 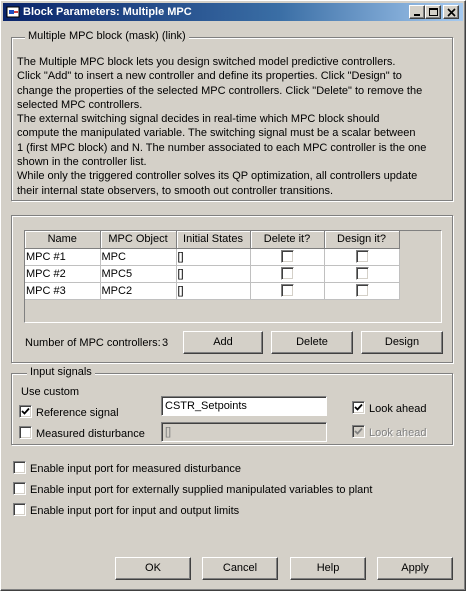 What do you see at coordinates (80, 104) in the screenshot?
I see `description-line: selected MPC controllers.` at bounding box center [80, 104].